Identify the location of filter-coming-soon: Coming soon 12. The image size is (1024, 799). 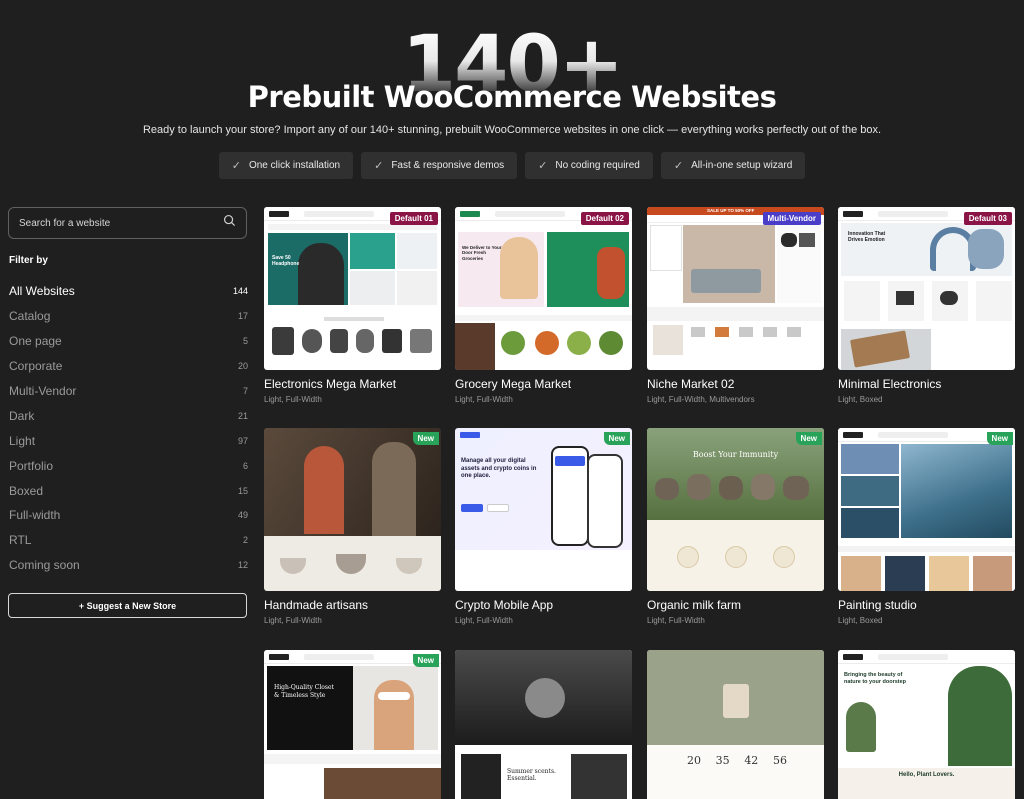
(128, 565).